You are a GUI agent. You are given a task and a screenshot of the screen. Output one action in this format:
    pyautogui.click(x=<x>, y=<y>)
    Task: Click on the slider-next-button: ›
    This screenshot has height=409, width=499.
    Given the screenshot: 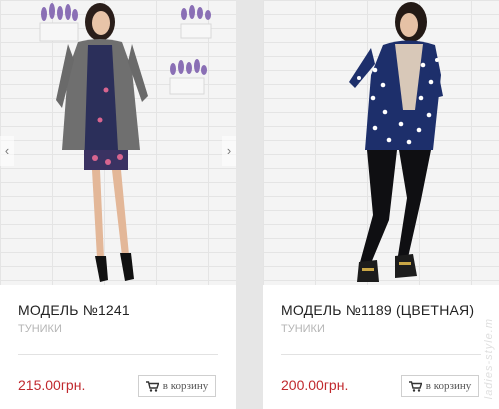 What is the action you would take?
    pyautogui.click(x=229, y=151)
    